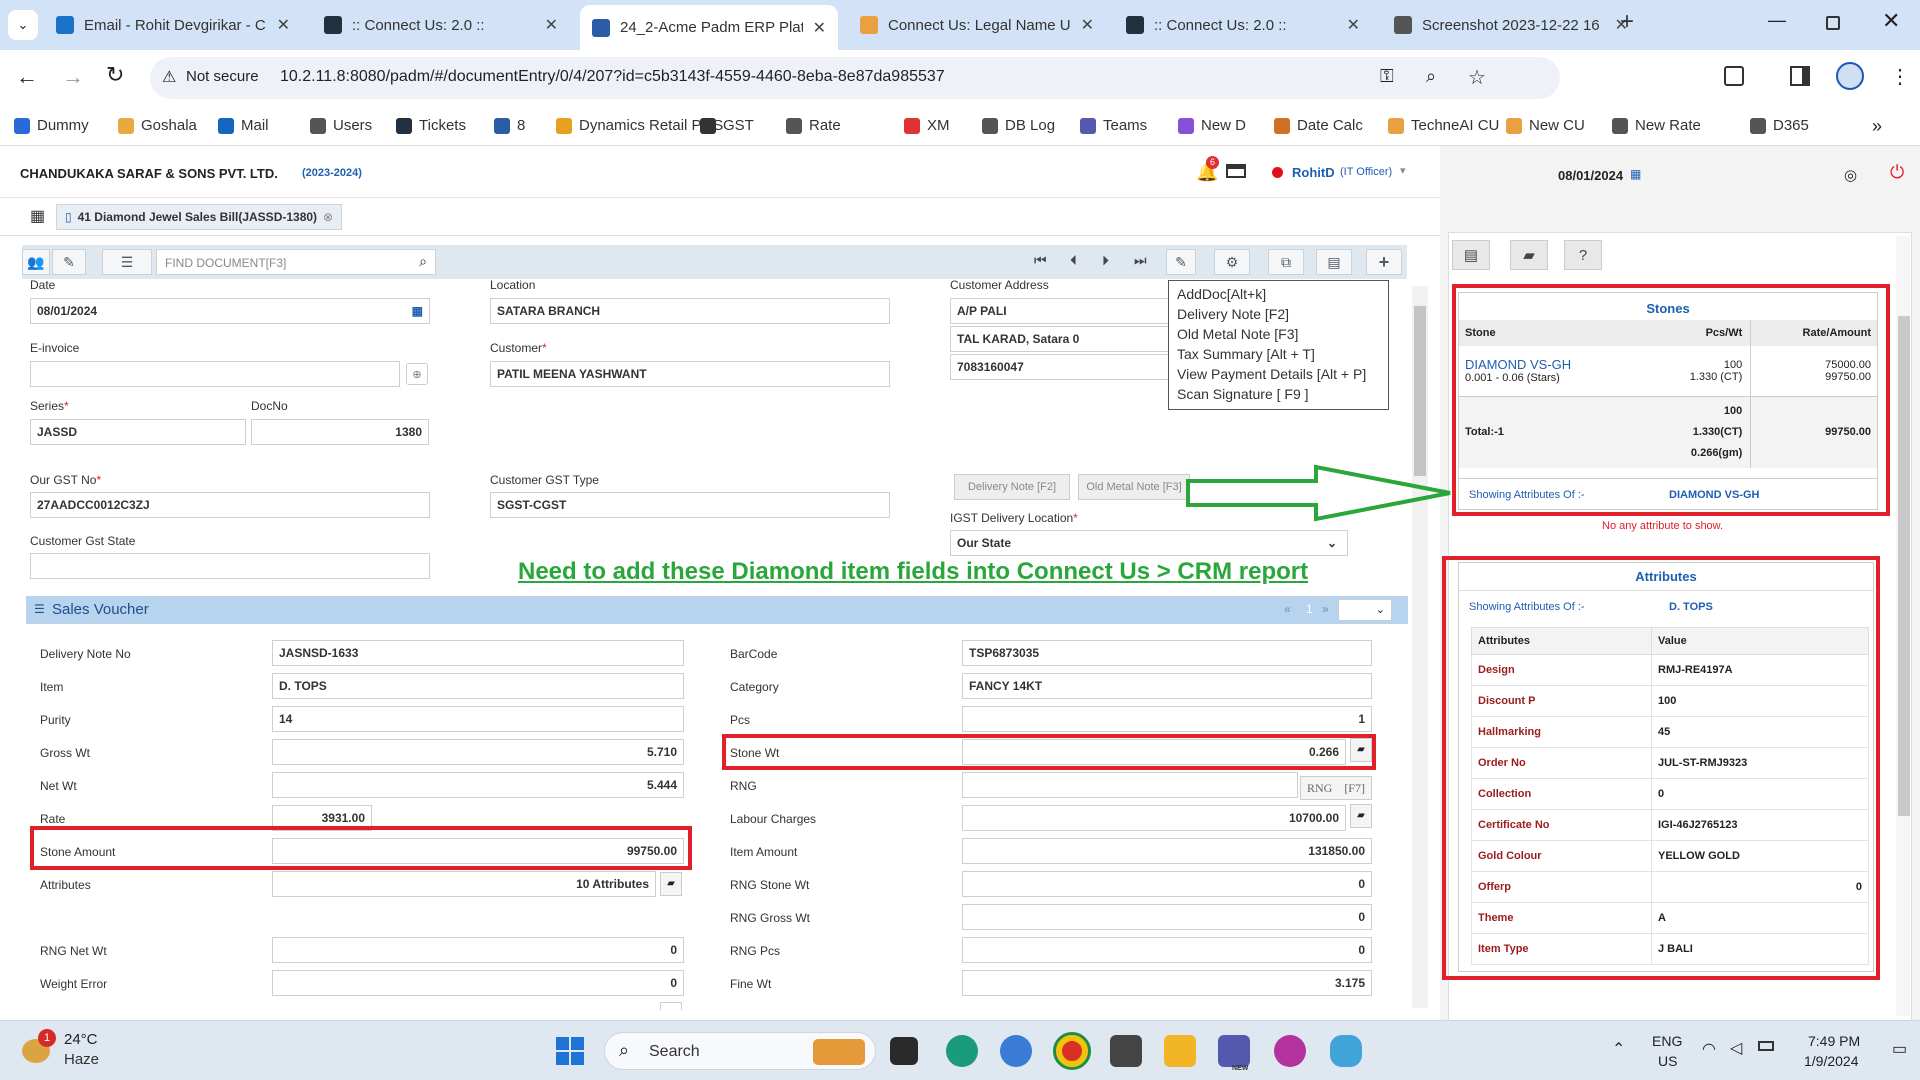  I want to click on voucher-field-input: FANCY 14KT, so click(1167, 686).